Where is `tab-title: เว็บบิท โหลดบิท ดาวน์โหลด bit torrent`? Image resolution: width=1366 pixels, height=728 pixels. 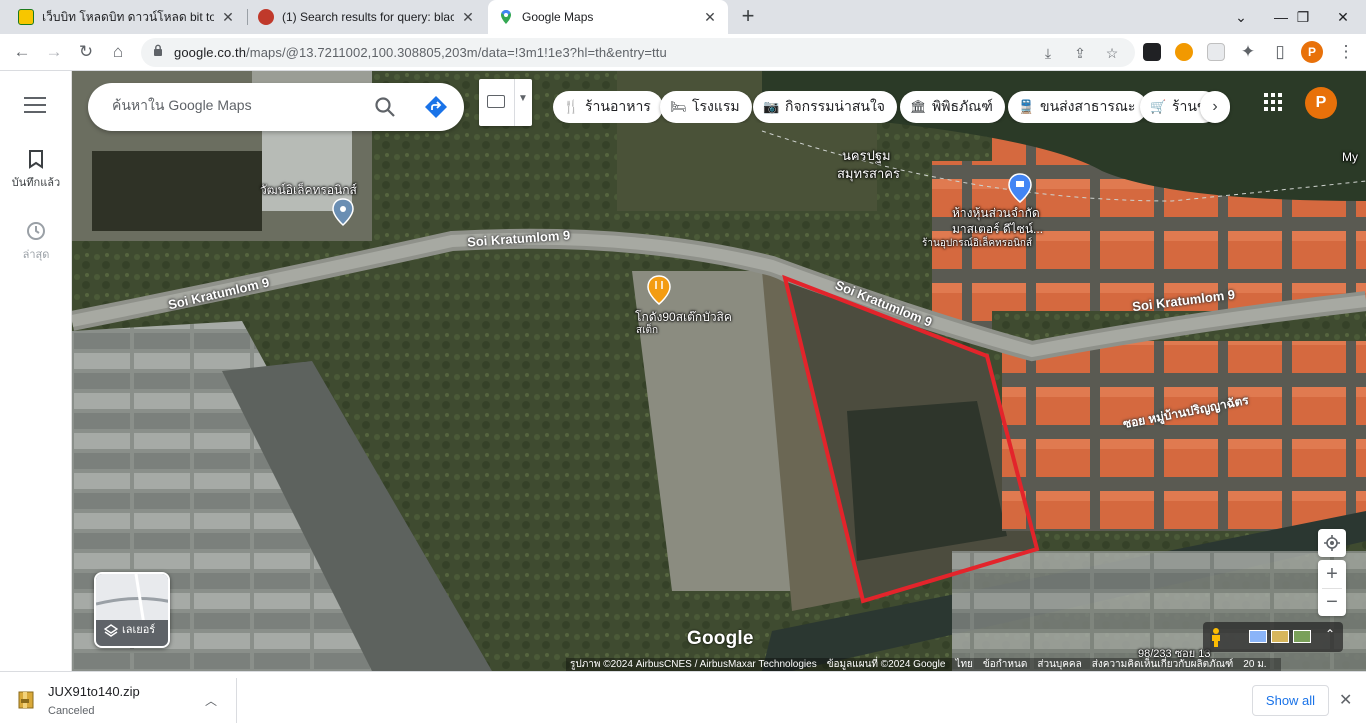 tab-title: เว็บบิท โหลดบิท ดาวน์โหลด bit torrent is located at coordinates (128, 16).